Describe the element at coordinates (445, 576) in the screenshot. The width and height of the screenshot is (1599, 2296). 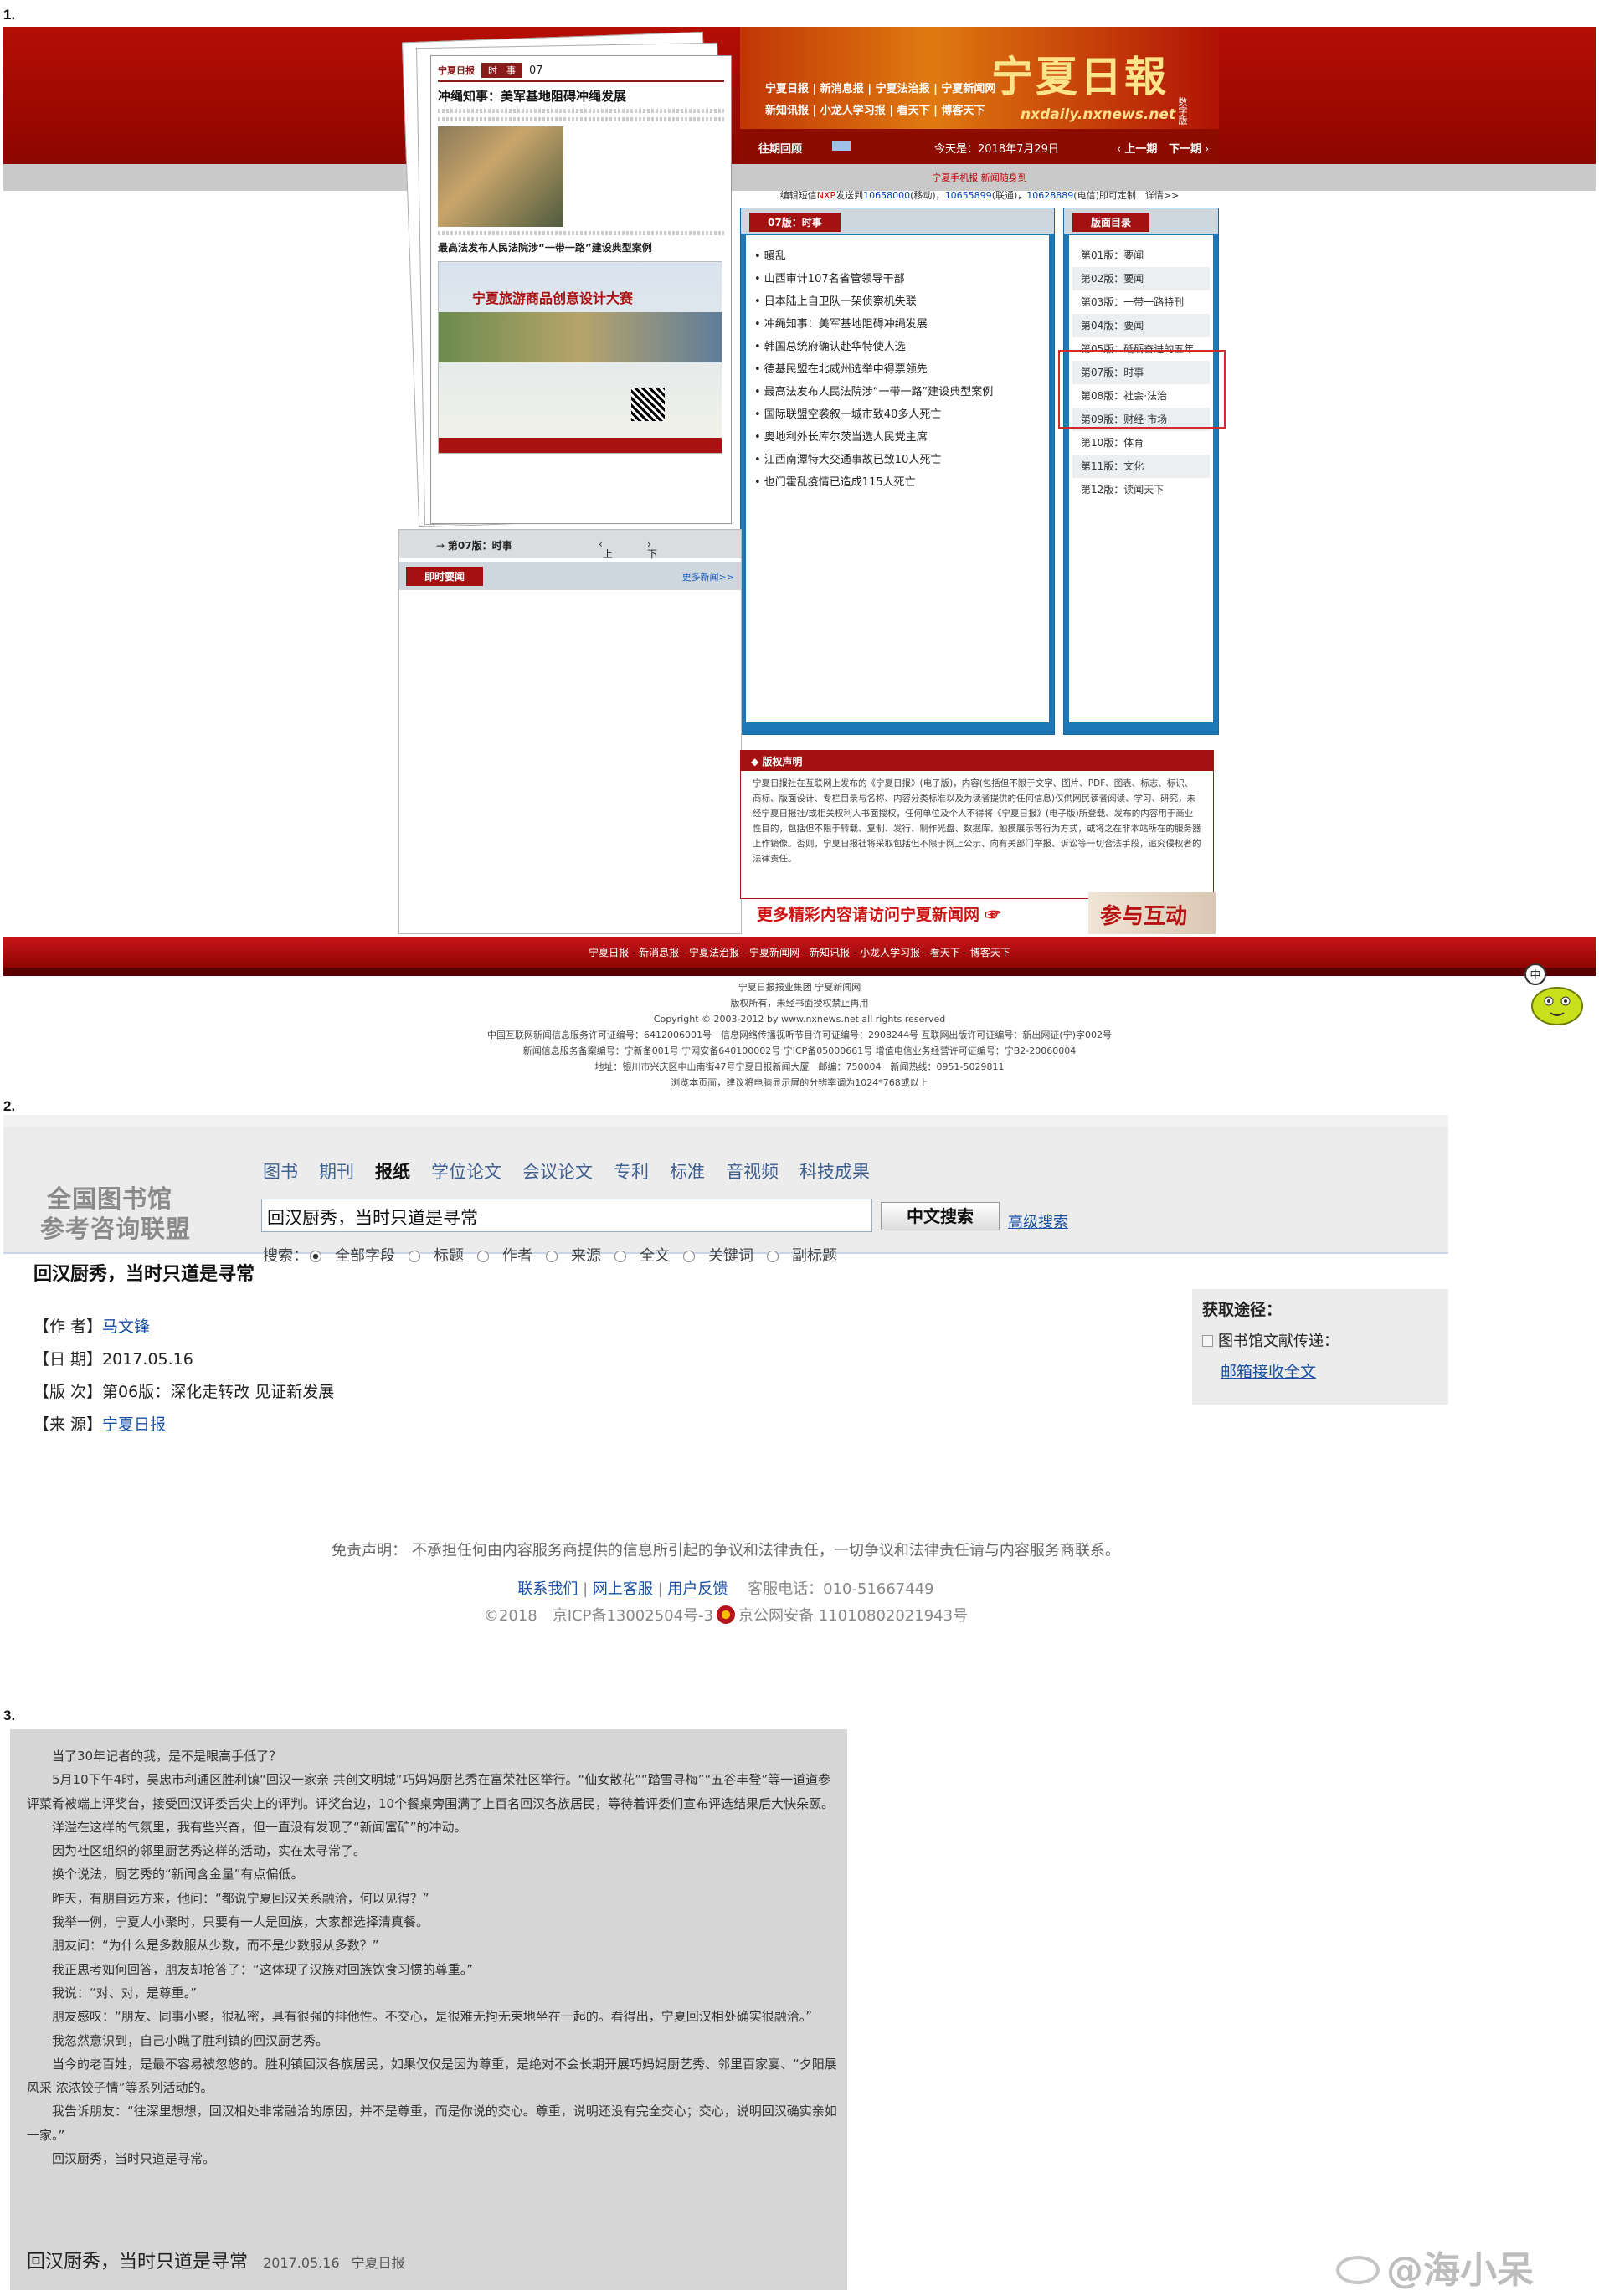
I see `instant-news-tab: 即时要闻` at that location.